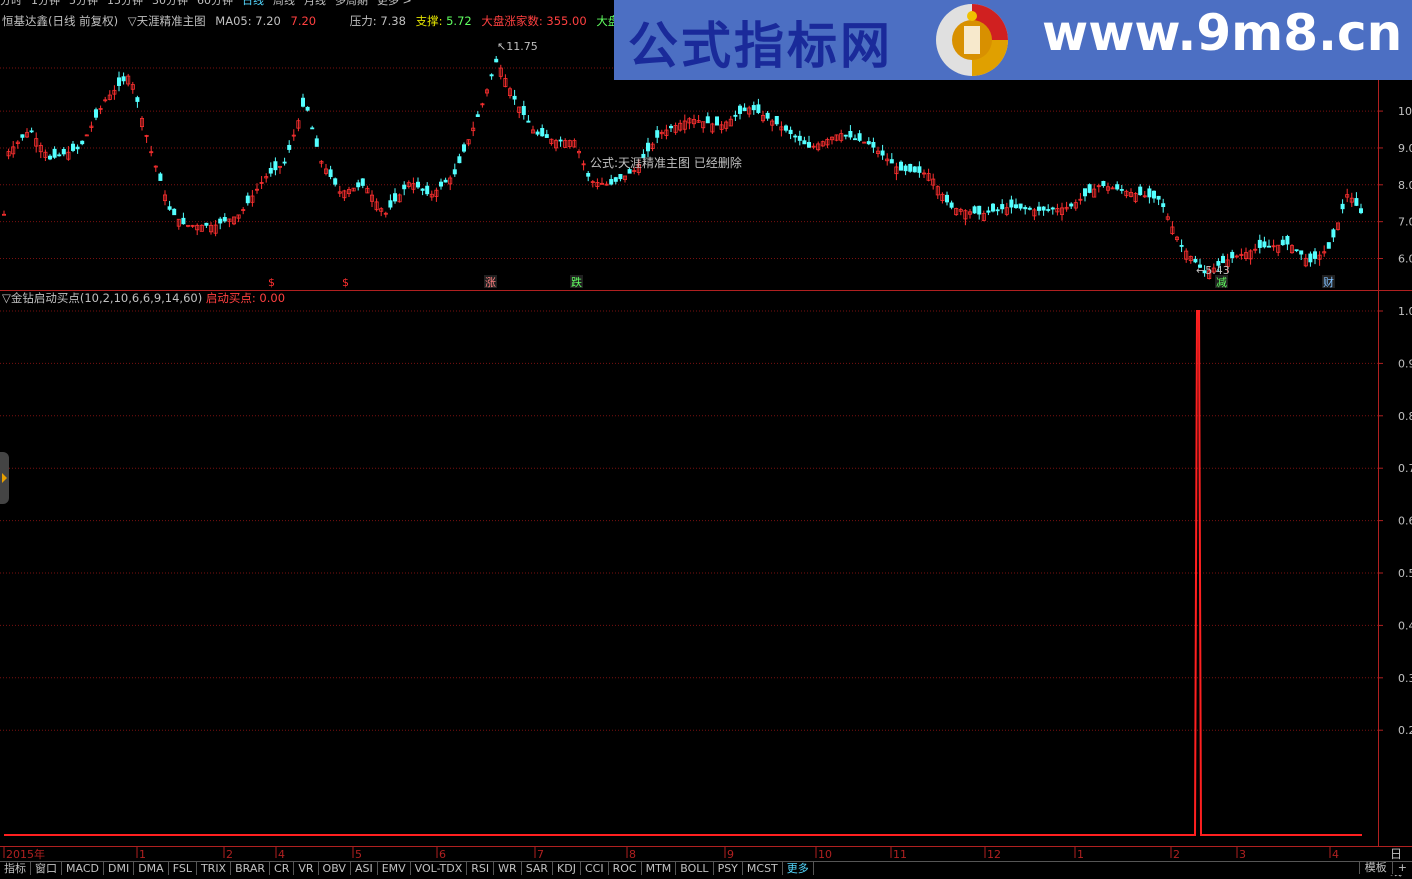  Describe the element at coordinates (1405, 468) in the screenshot. I see `sub-tick-label: 0.7` at that location.